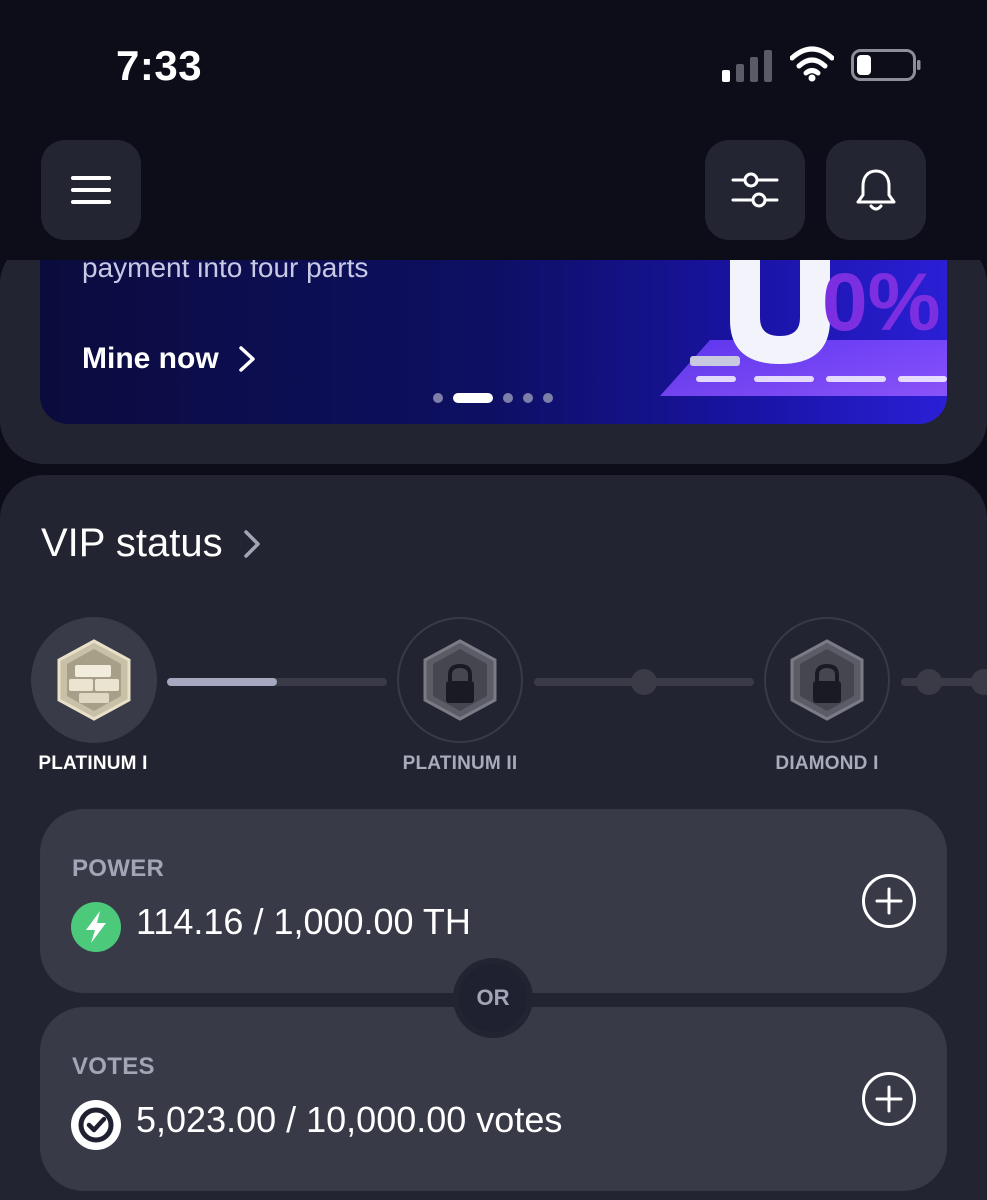  What do you see at coordinates (889, 1099) in the screenshot?
I see `add-votes-button` at bounding box center [889, 1099].